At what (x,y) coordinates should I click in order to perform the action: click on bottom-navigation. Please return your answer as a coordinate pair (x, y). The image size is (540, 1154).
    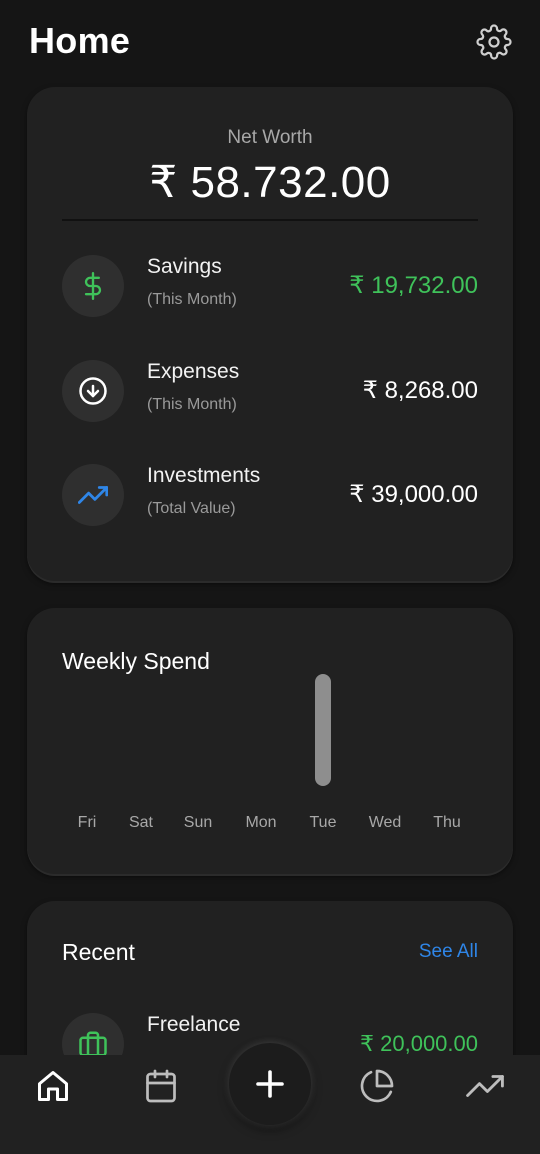
    Looking at the image, I should click on (270, 1098).